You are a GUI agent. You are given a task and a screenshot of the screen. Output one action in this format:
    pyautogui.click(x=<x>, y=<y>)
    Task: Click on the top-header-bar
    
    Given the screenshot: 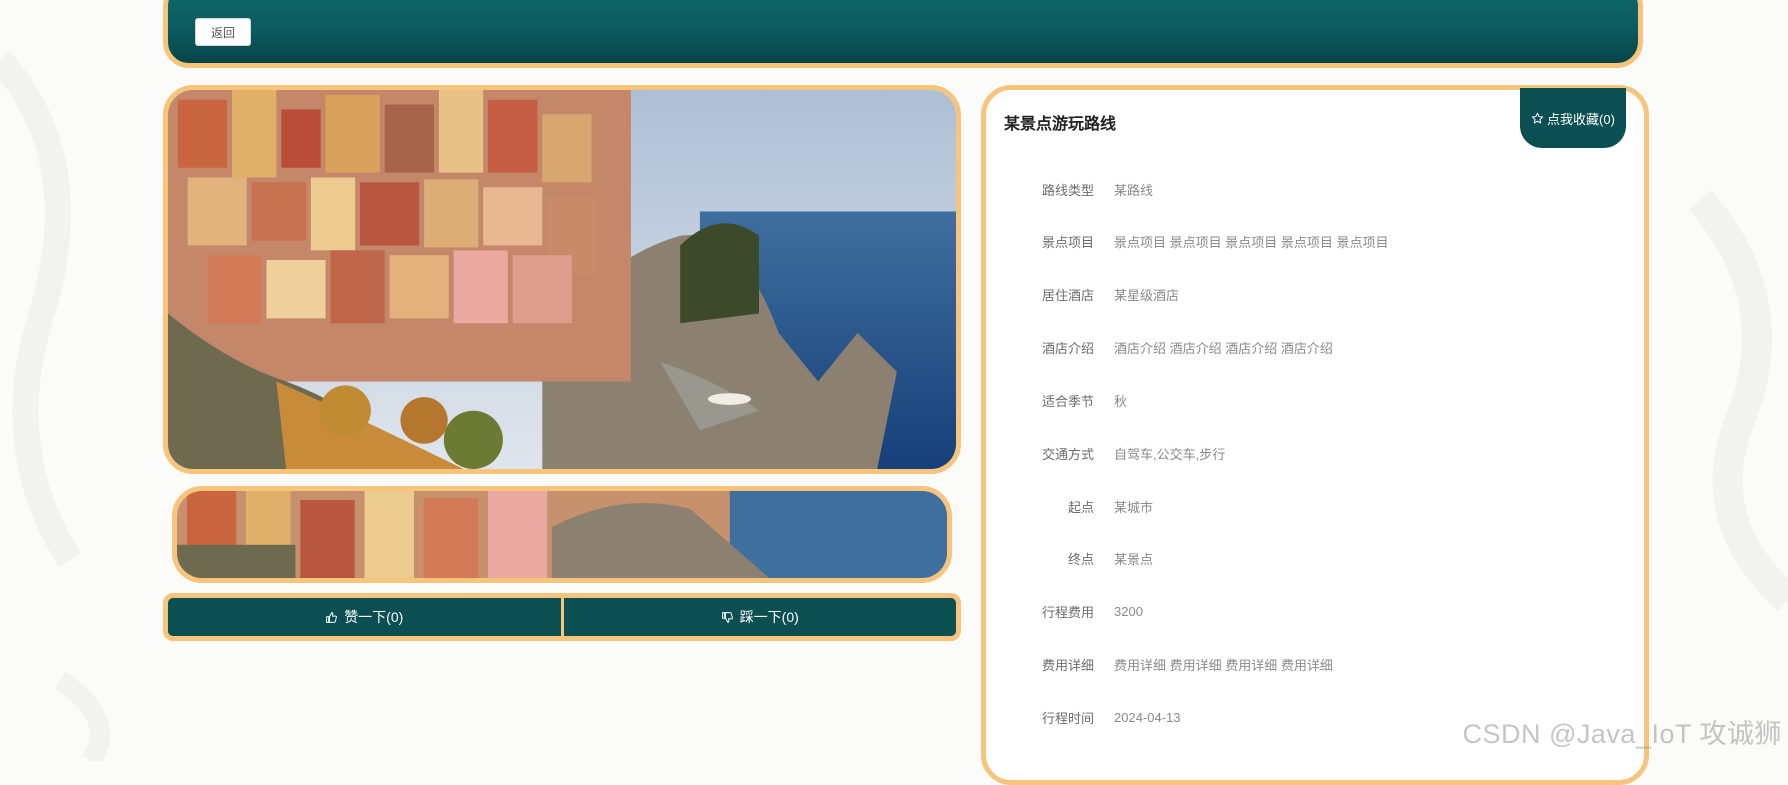 What is the action you would take?
    pyautogui.click(x=903, y=34)
    